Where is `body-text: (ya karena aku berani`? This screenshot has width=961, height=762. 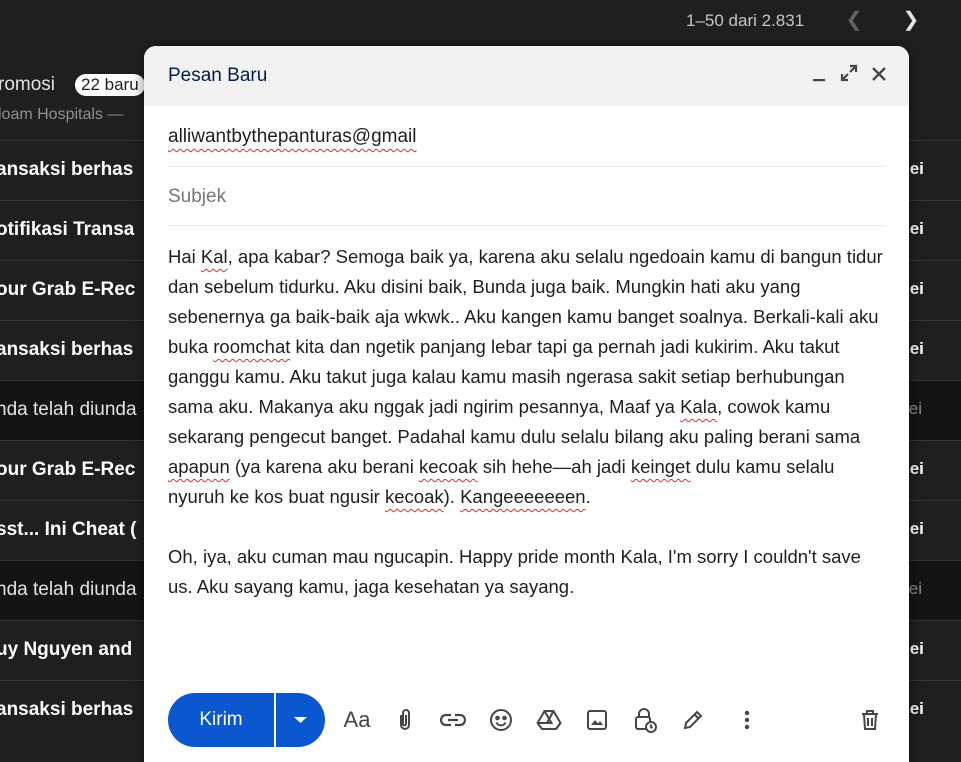 body-text: (ya karena aku berani is located at coordinates (324, 466).